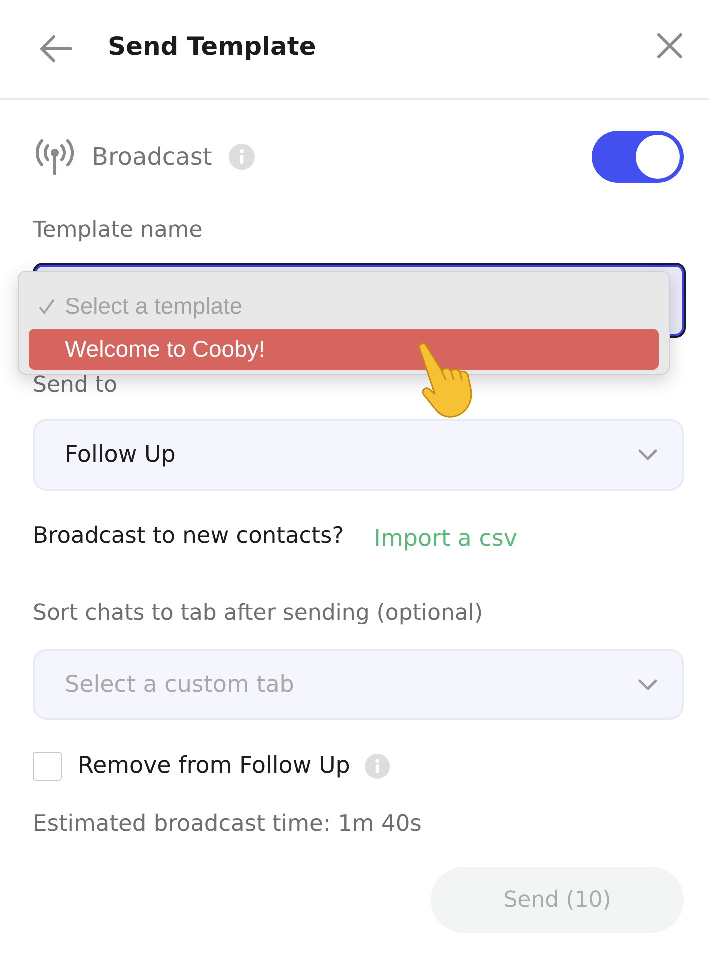  I want to click on close-icon, so click(670, 46).